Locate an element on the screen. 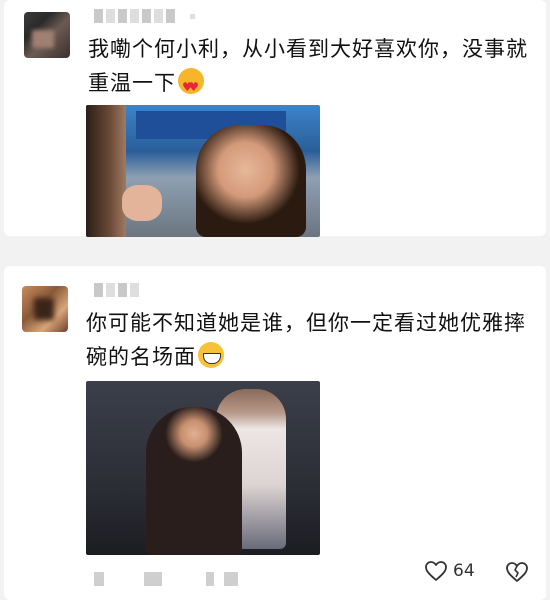  dislike-button is located at coordinates (517, 574).